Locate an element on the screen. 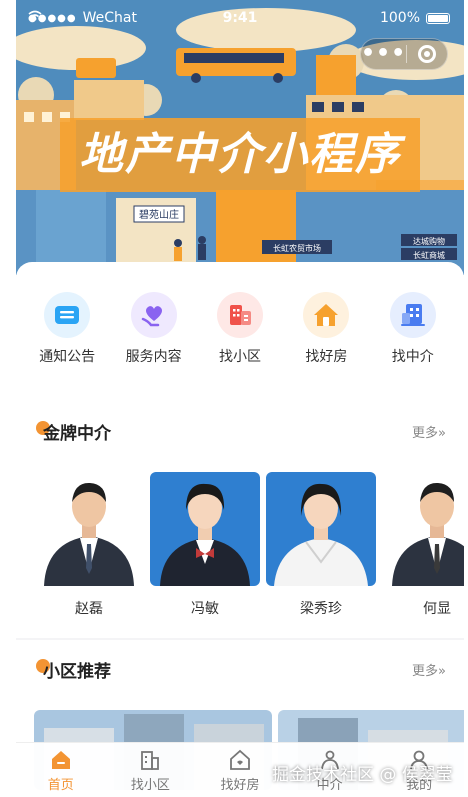 The height and width of the screenshot is (797, 468). agent-name: 冯敏 is located at coordinates (205, 609).